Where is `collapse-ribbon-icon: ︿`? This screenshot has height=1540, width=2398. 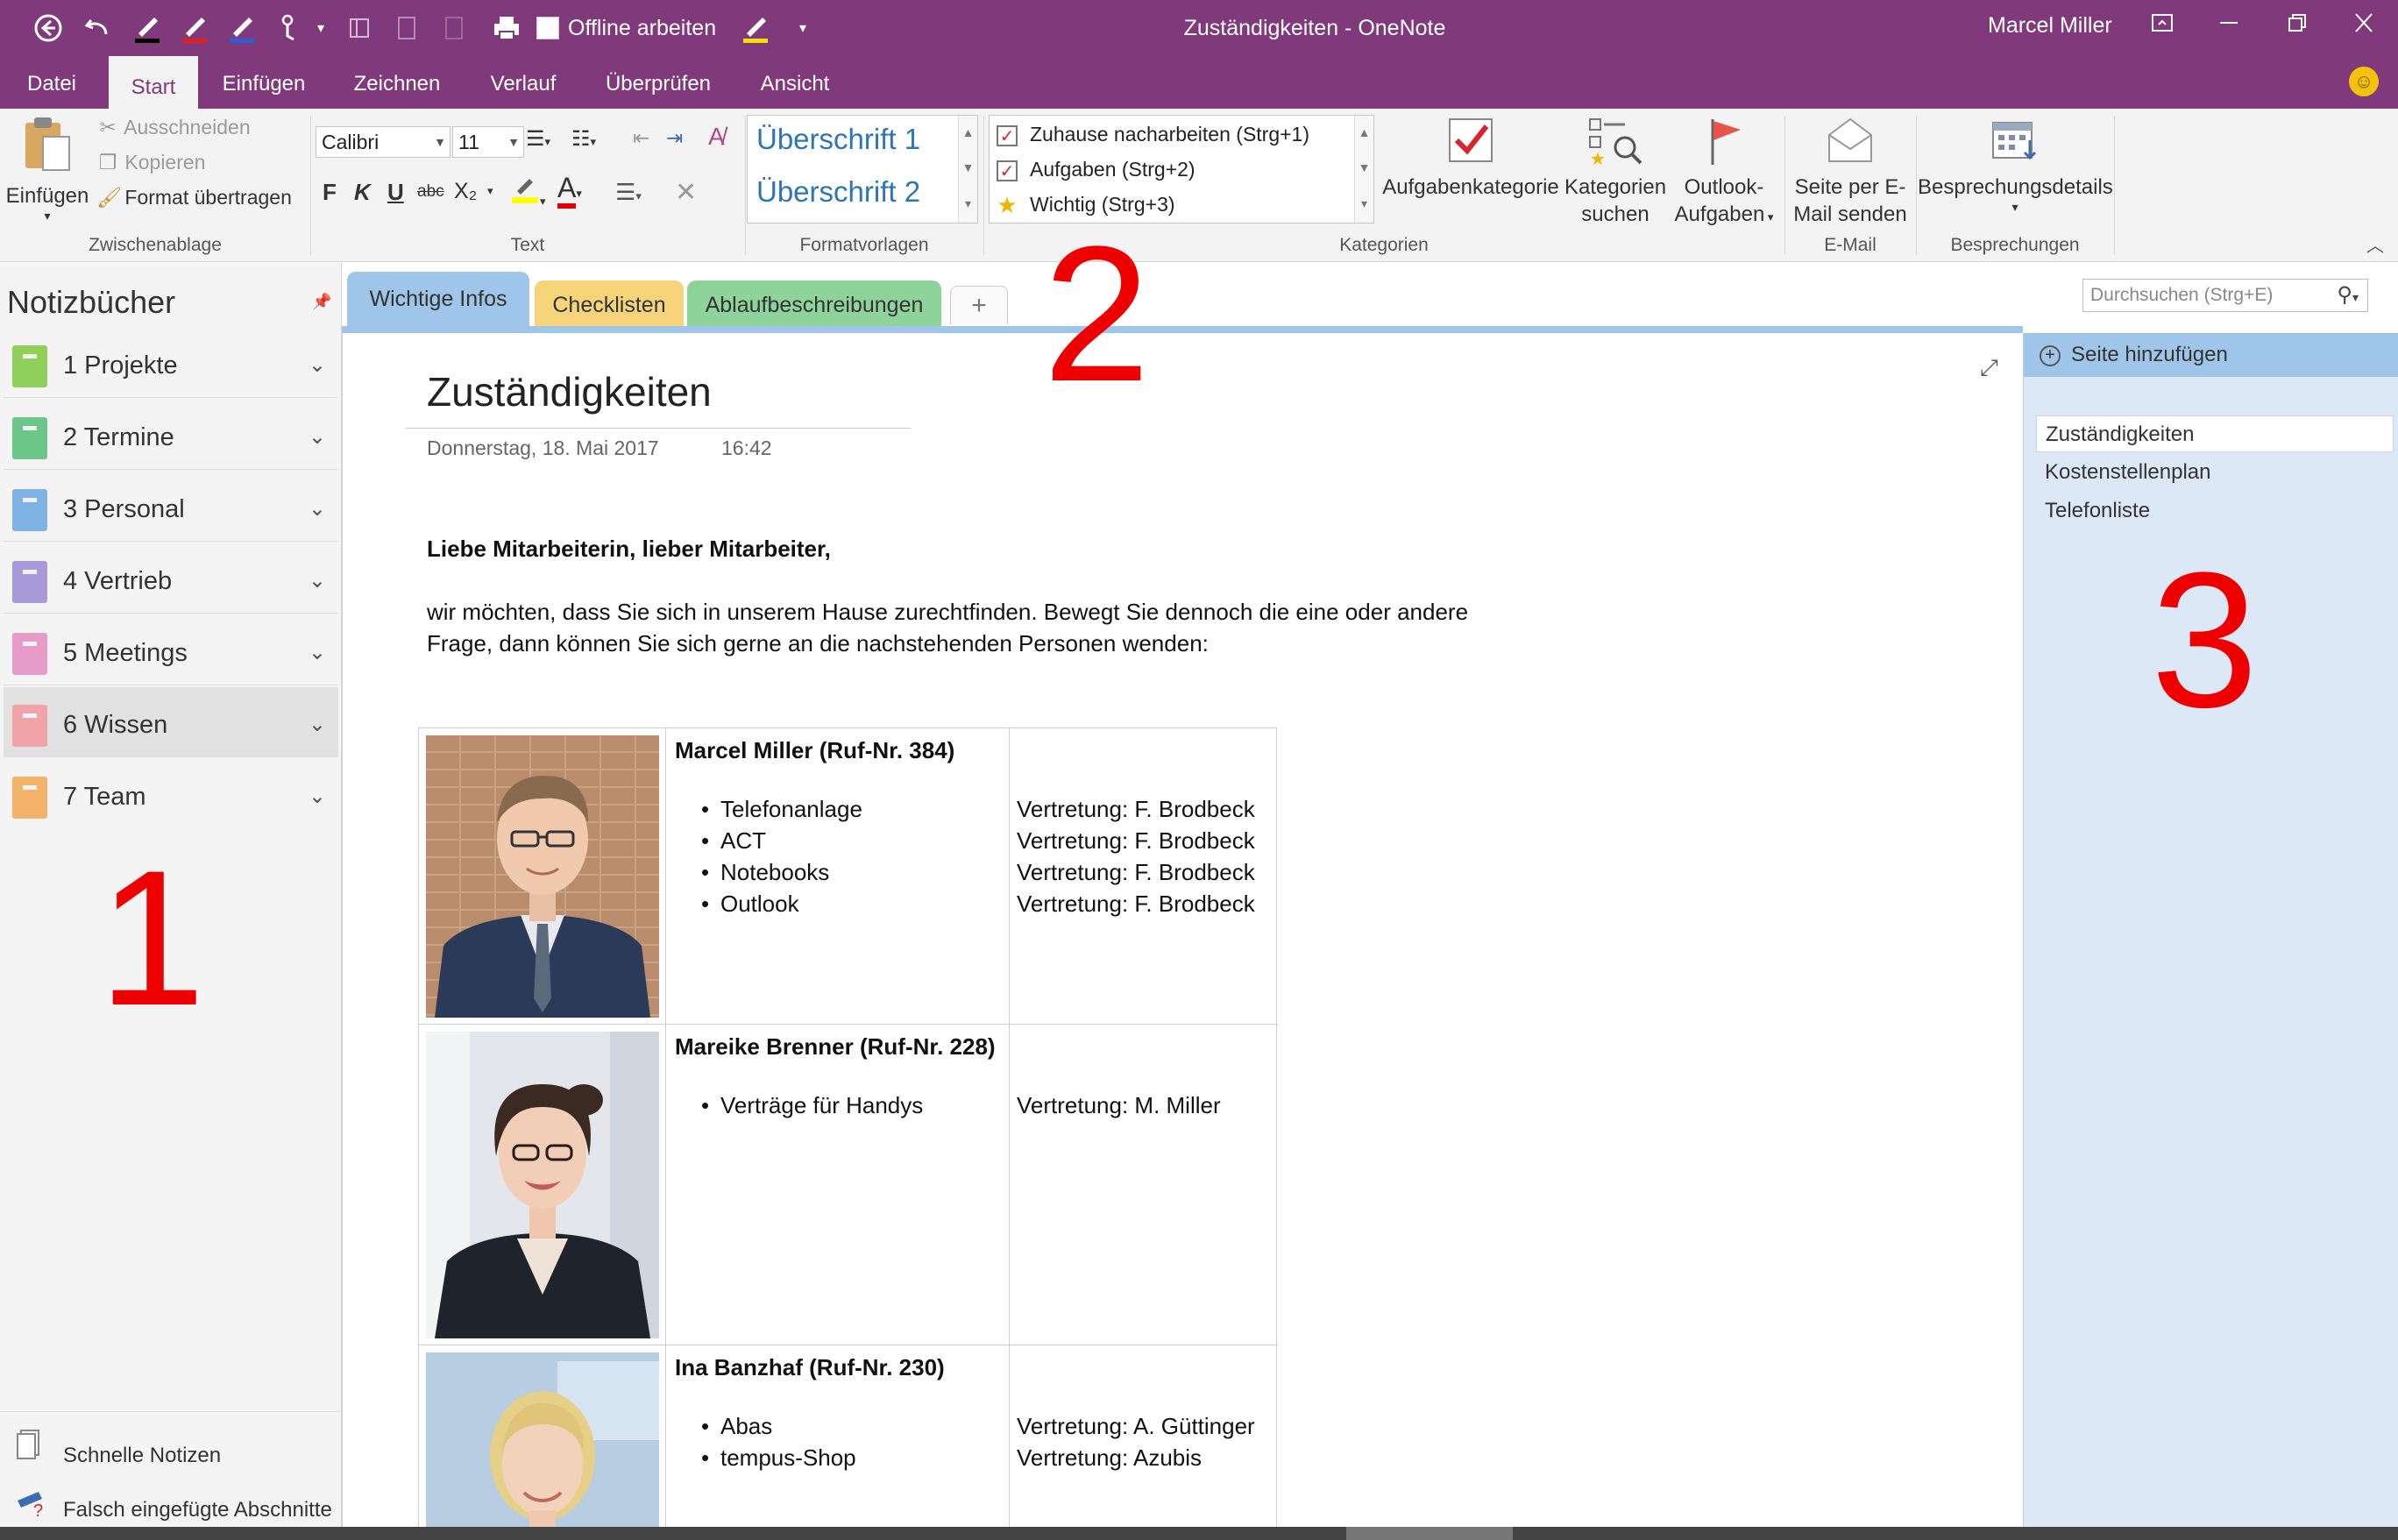 collapse-ribbon-icon: ︿ is located at coordinates (2375, 244).